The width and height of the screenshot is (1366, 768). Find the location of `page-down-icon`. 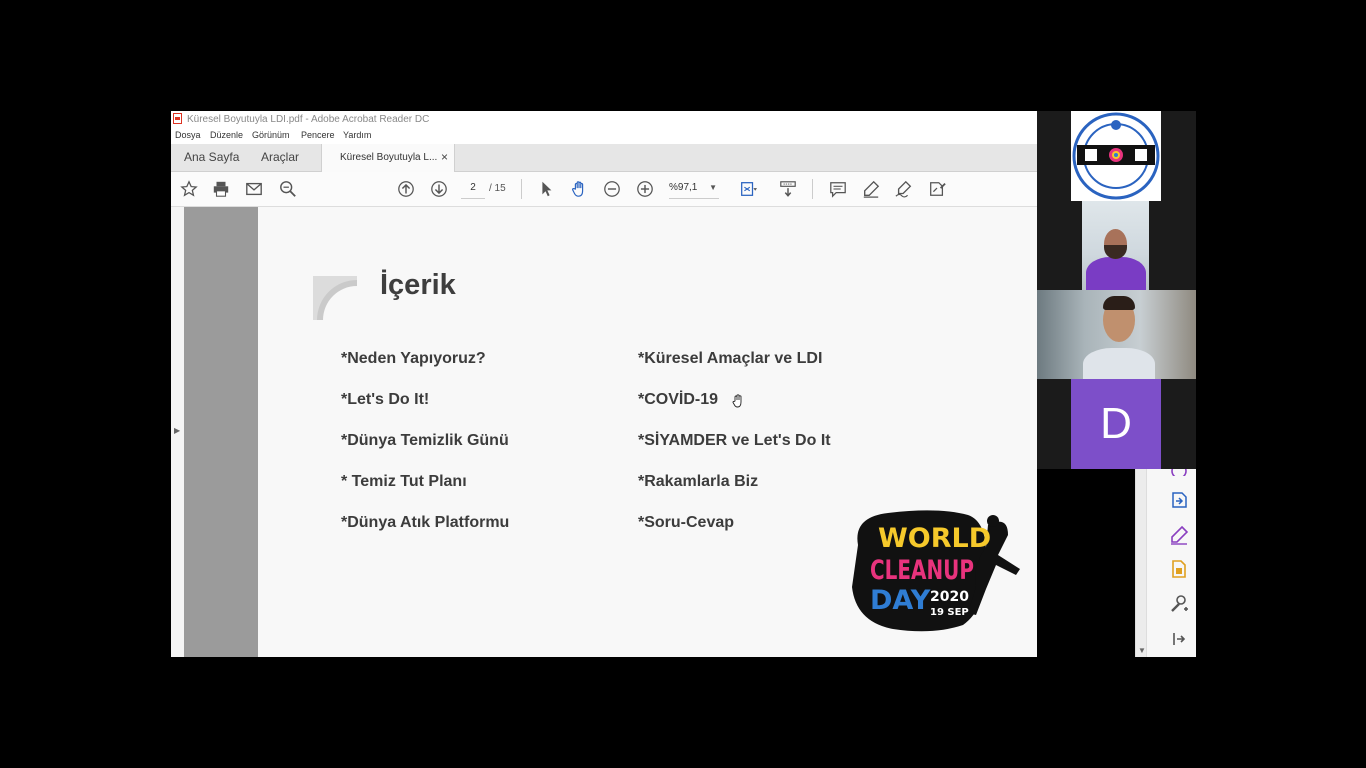

page-down-icon is located at coordinates (439, 189).